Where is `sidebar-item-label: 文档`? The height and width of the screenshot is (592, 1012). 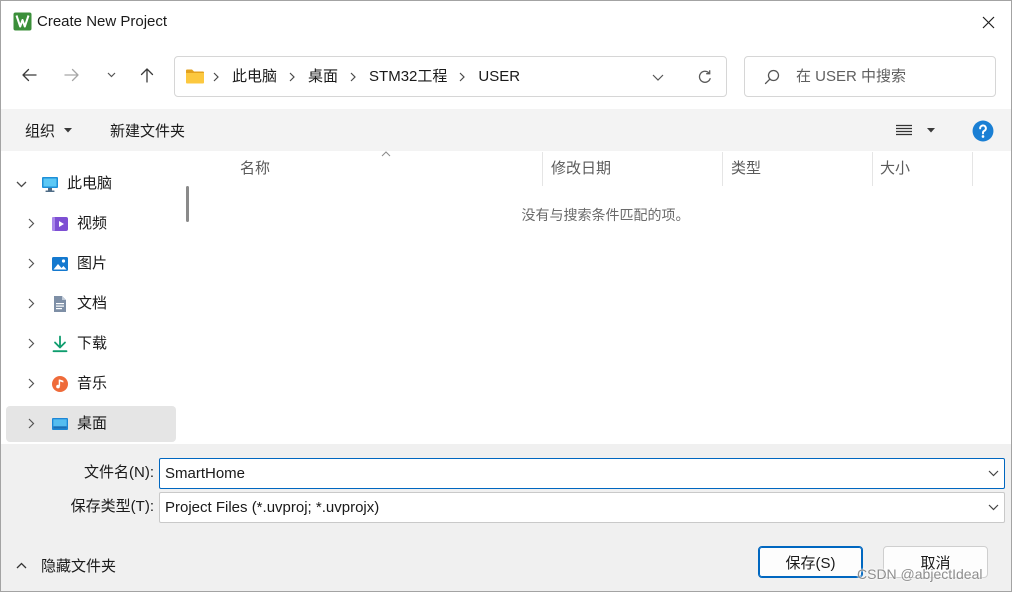
sidebar-item-label: 文档 is located at coordinates (92, 303).